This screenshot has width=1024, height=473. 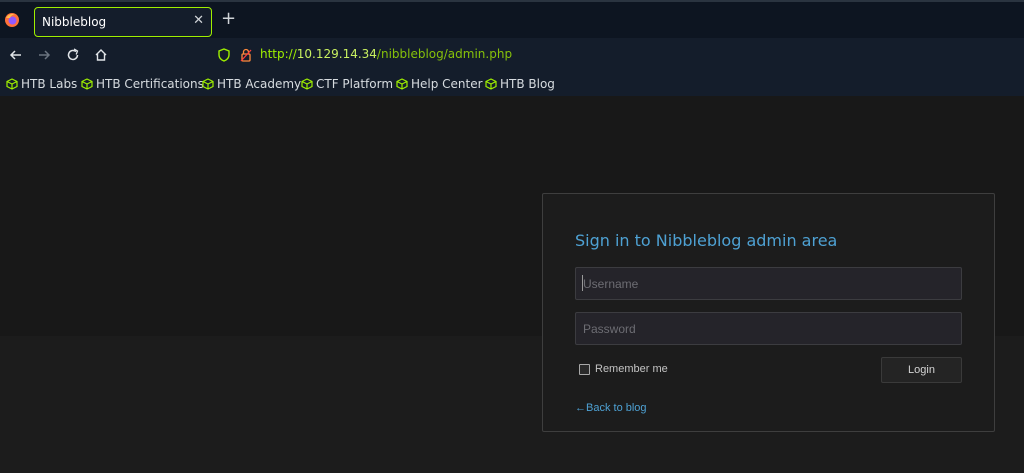 I want to click on bookmark-label: CTF Platform, so click(x=355, y=84).